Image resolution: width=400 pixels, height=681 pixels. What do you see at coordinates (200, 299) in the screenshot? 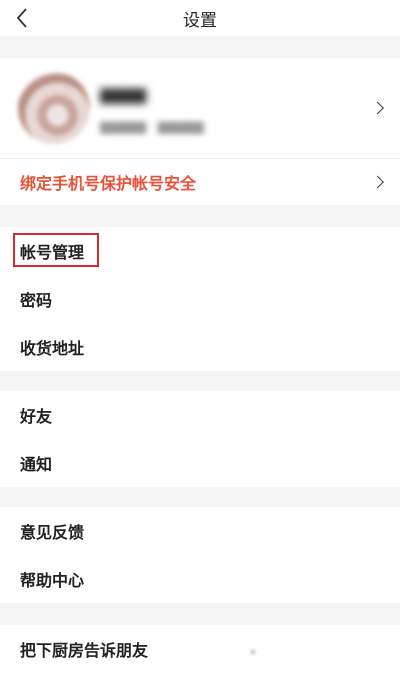
I see `settings-item-password: 密码` at bounding box center [200, 299].